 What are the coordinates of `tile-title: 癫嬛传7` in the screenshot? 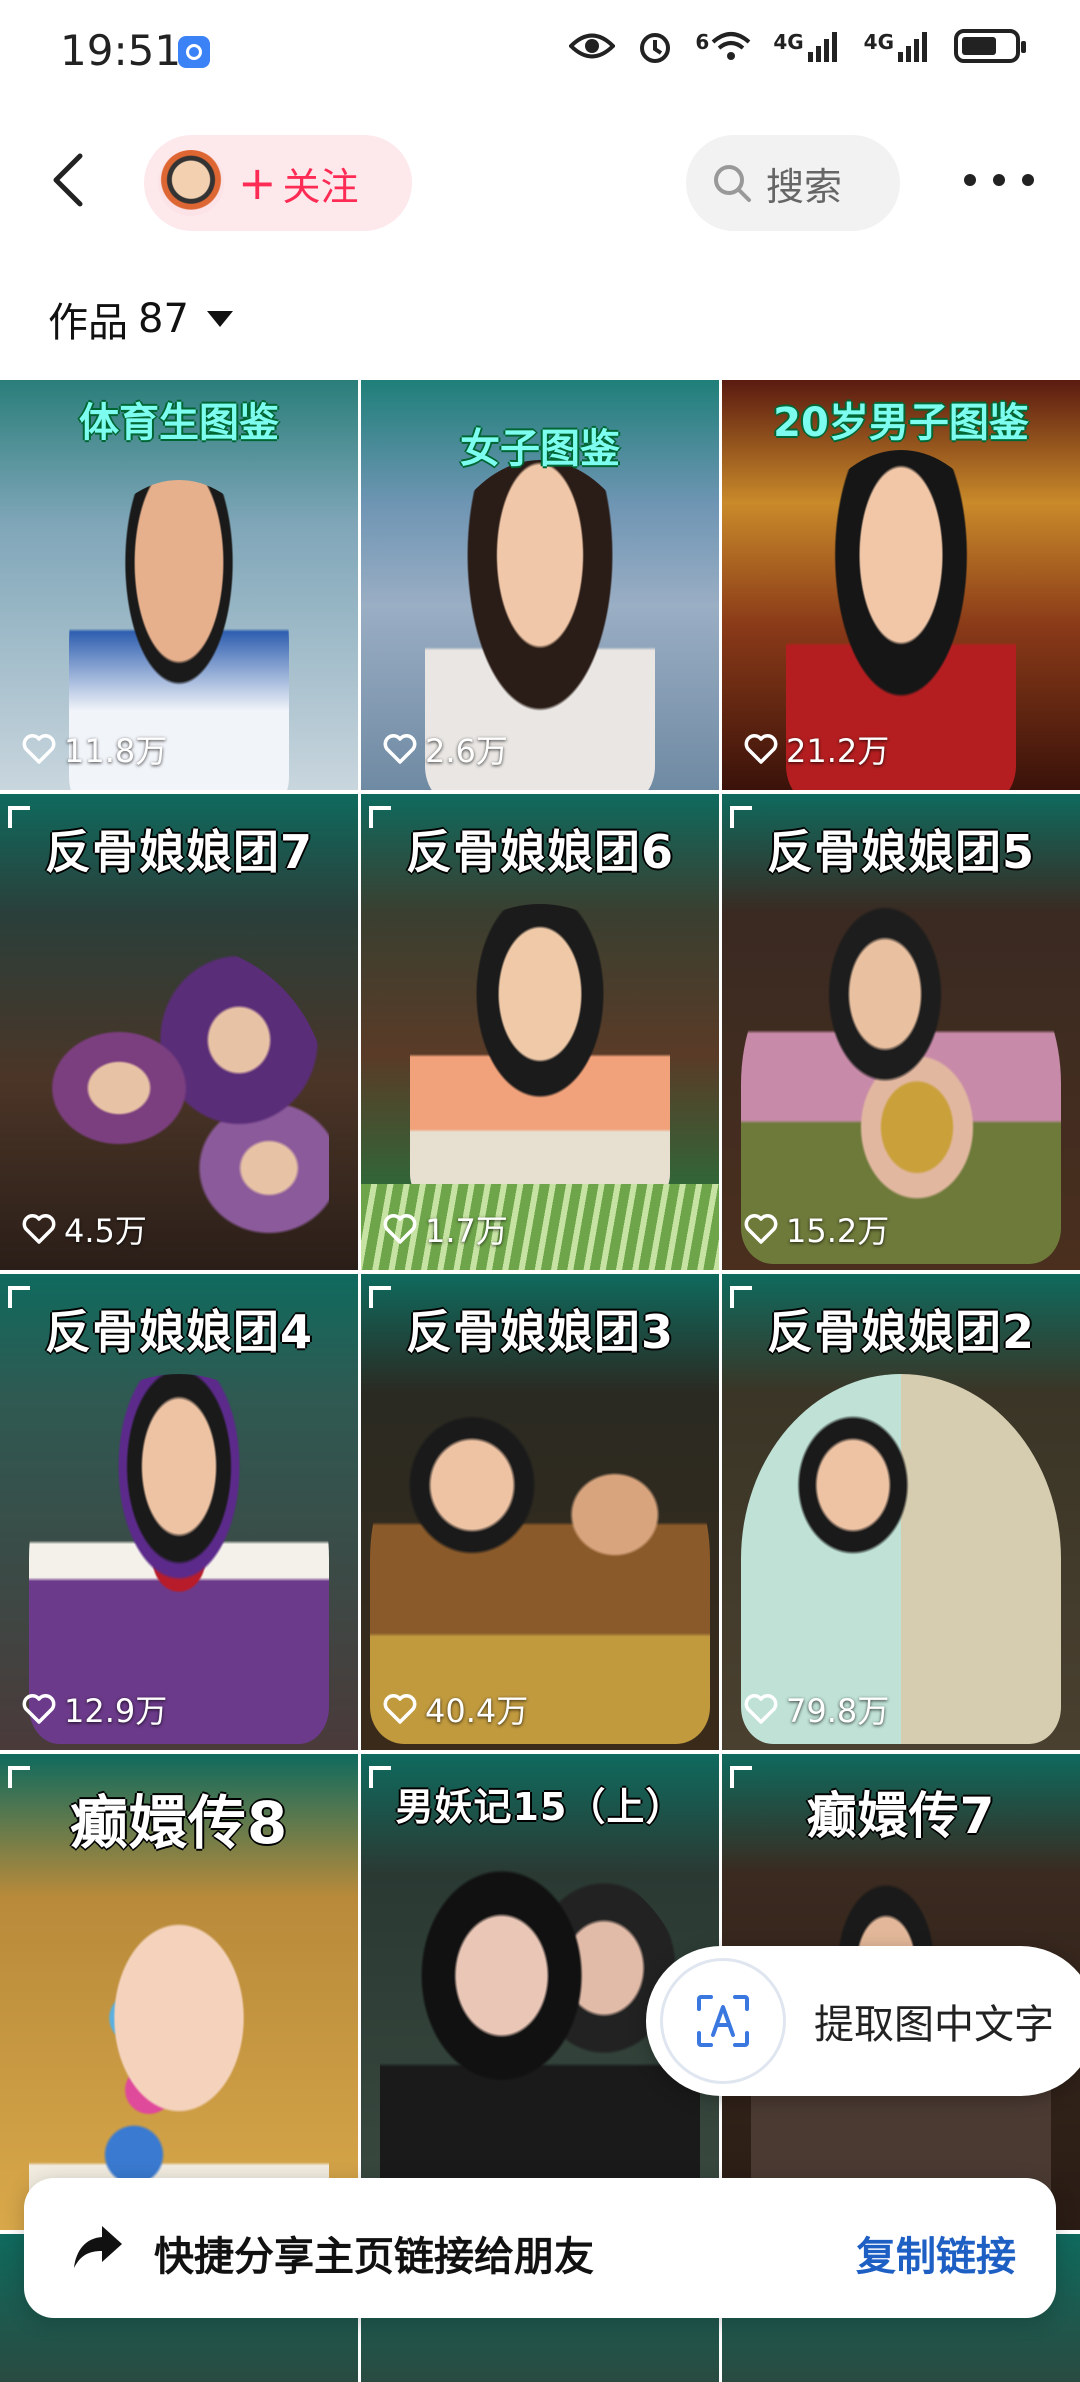 It's located at (901, 1816).